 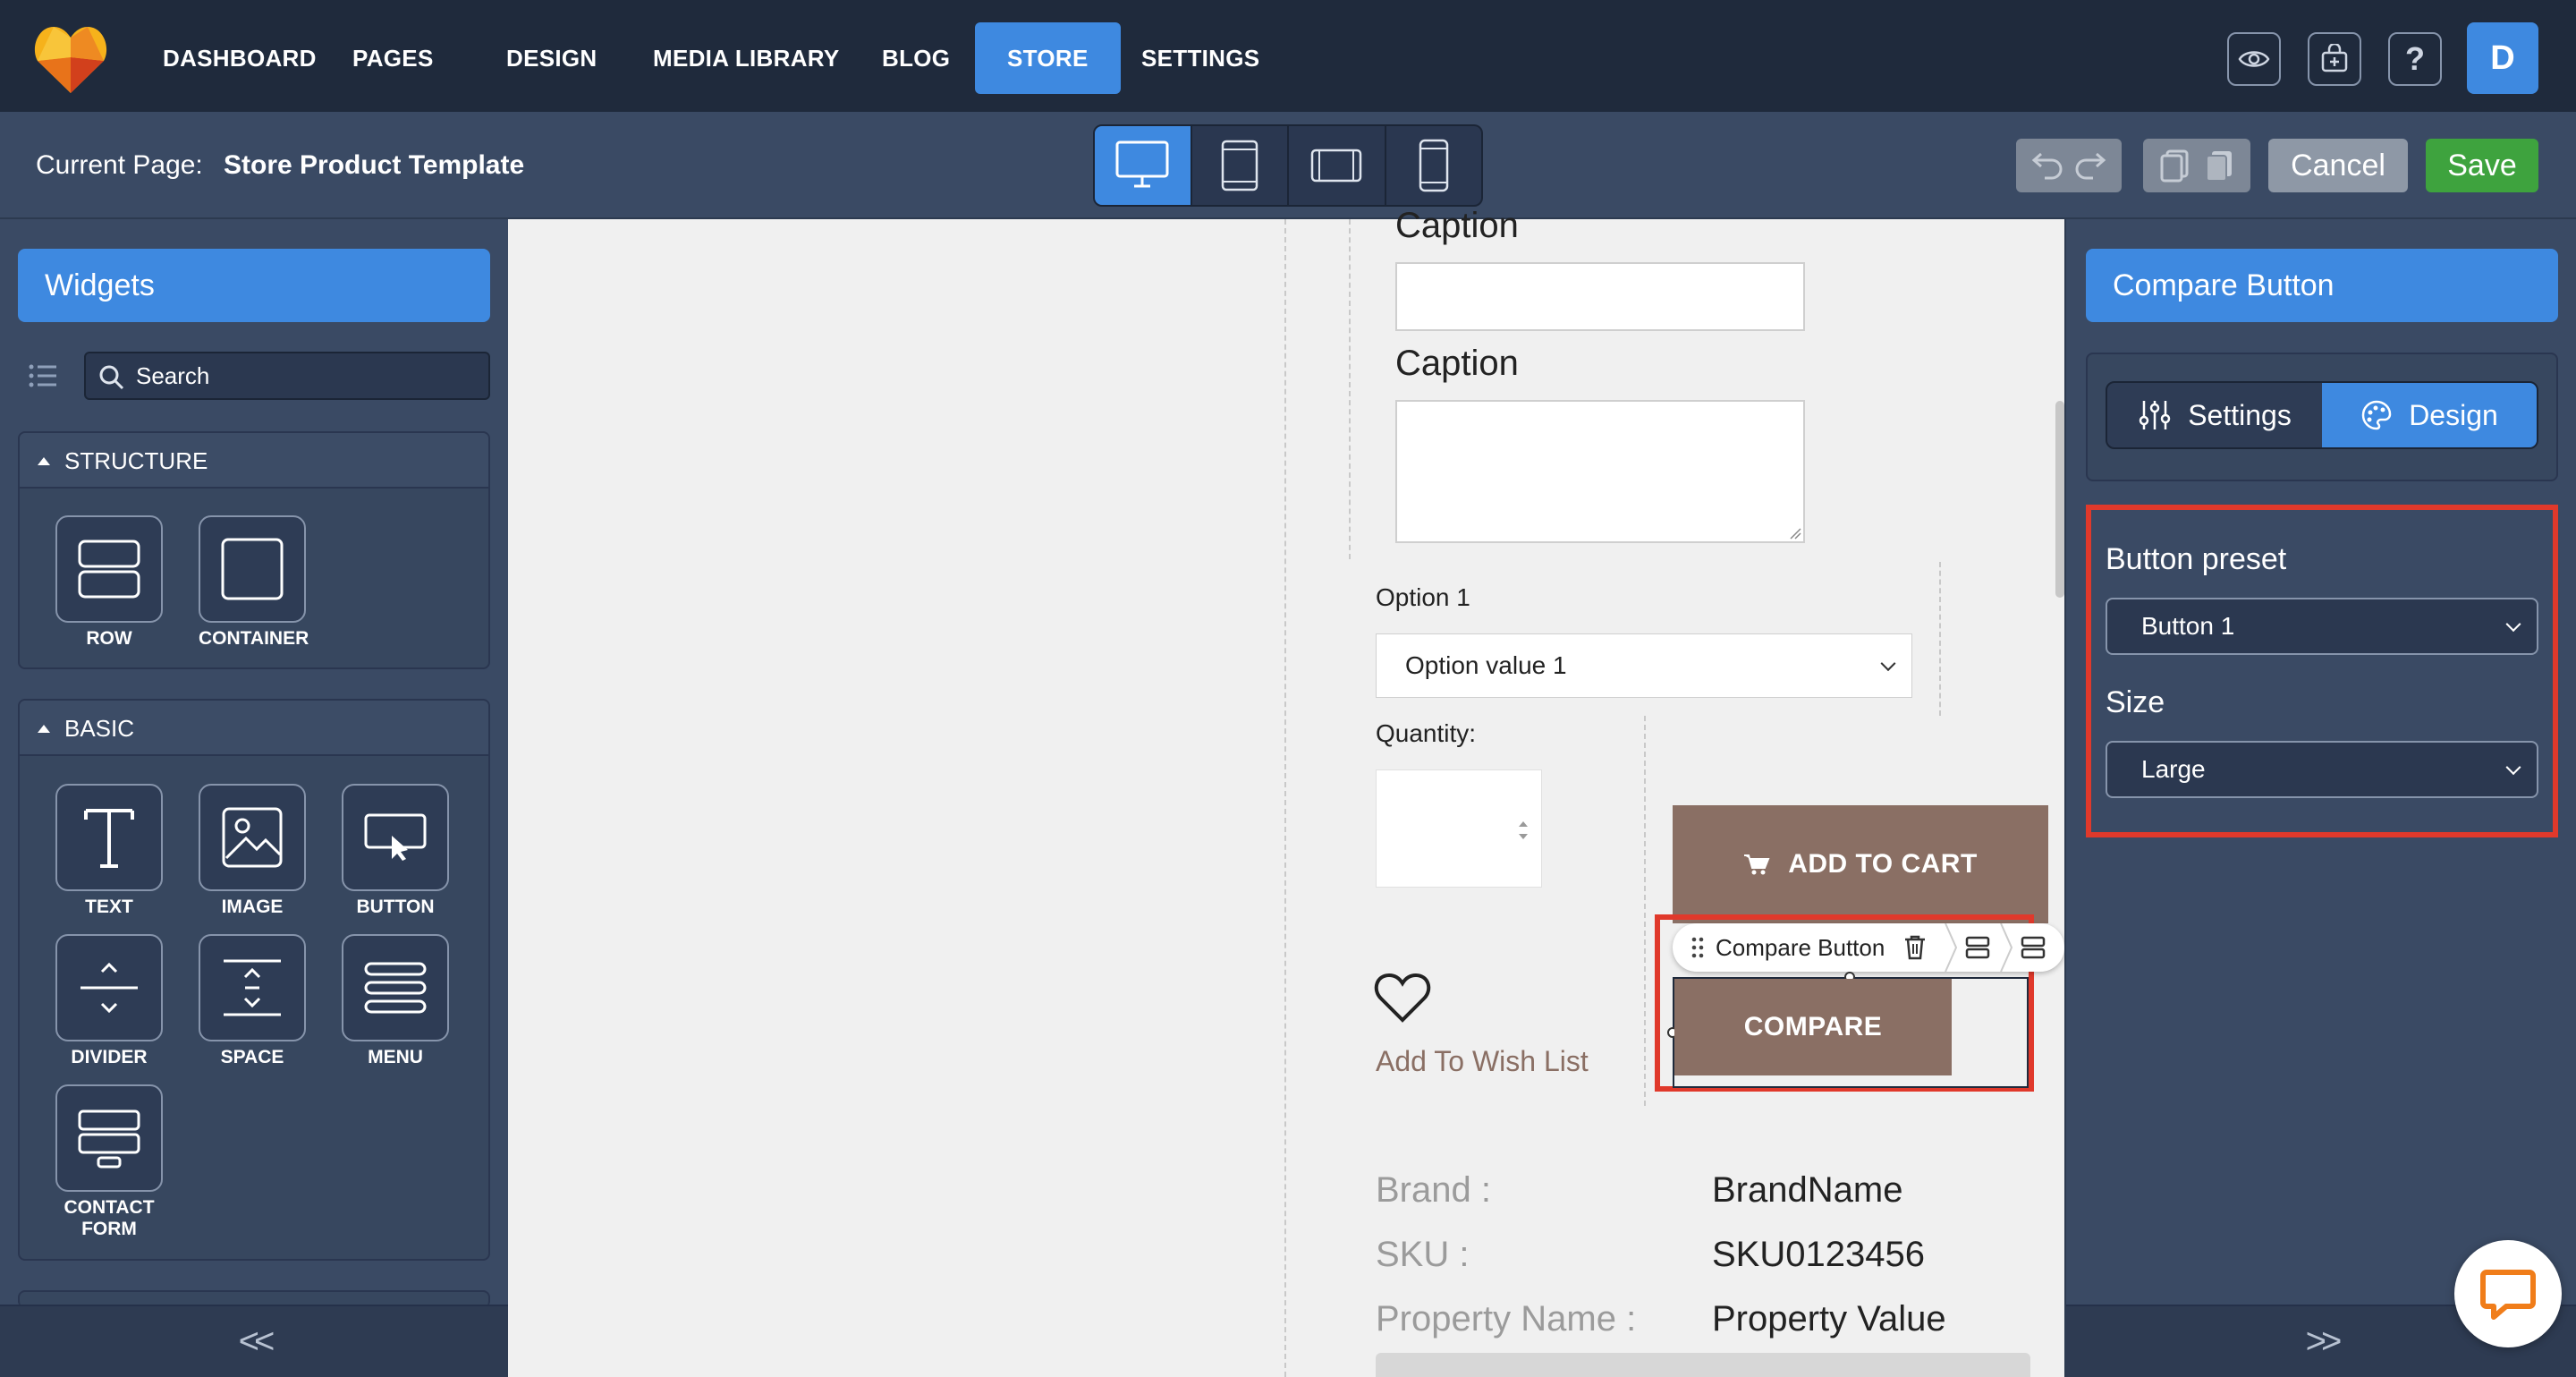 What do you see at coordinates (1977, 947) in the screenshot?
I see `row-layout-icon` at bounding box center [1977, 947].